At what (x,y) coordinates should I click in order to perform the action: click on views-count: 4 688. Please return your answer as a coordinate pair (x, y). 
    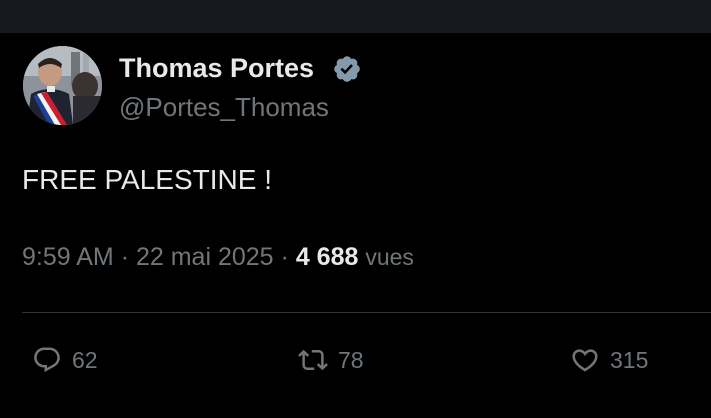
    Looking at the image, I should click on (327, 257).